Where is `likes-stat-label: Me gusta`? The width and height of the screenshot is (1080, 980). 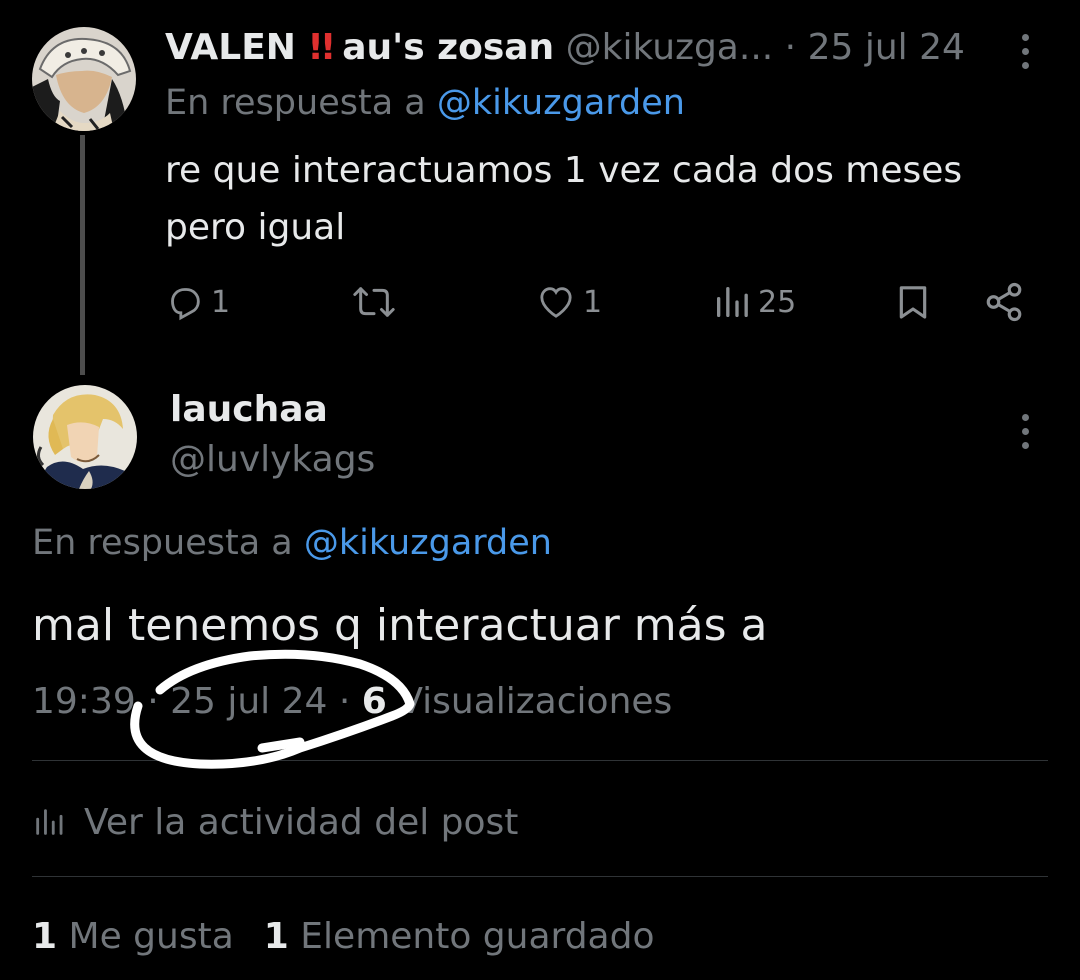 likes-stat-label: Me gusta is located at coordinates (151, 936).